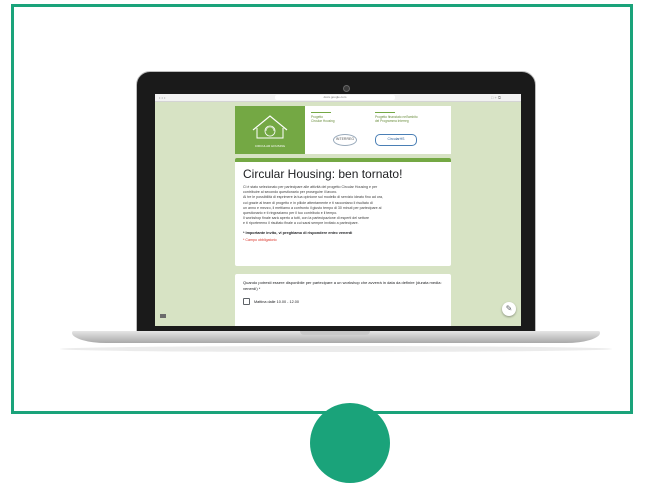 The width and height of the screenshot is (646, 483). I want to click on browser-actions: □ + ⧉, so click(496, 98).